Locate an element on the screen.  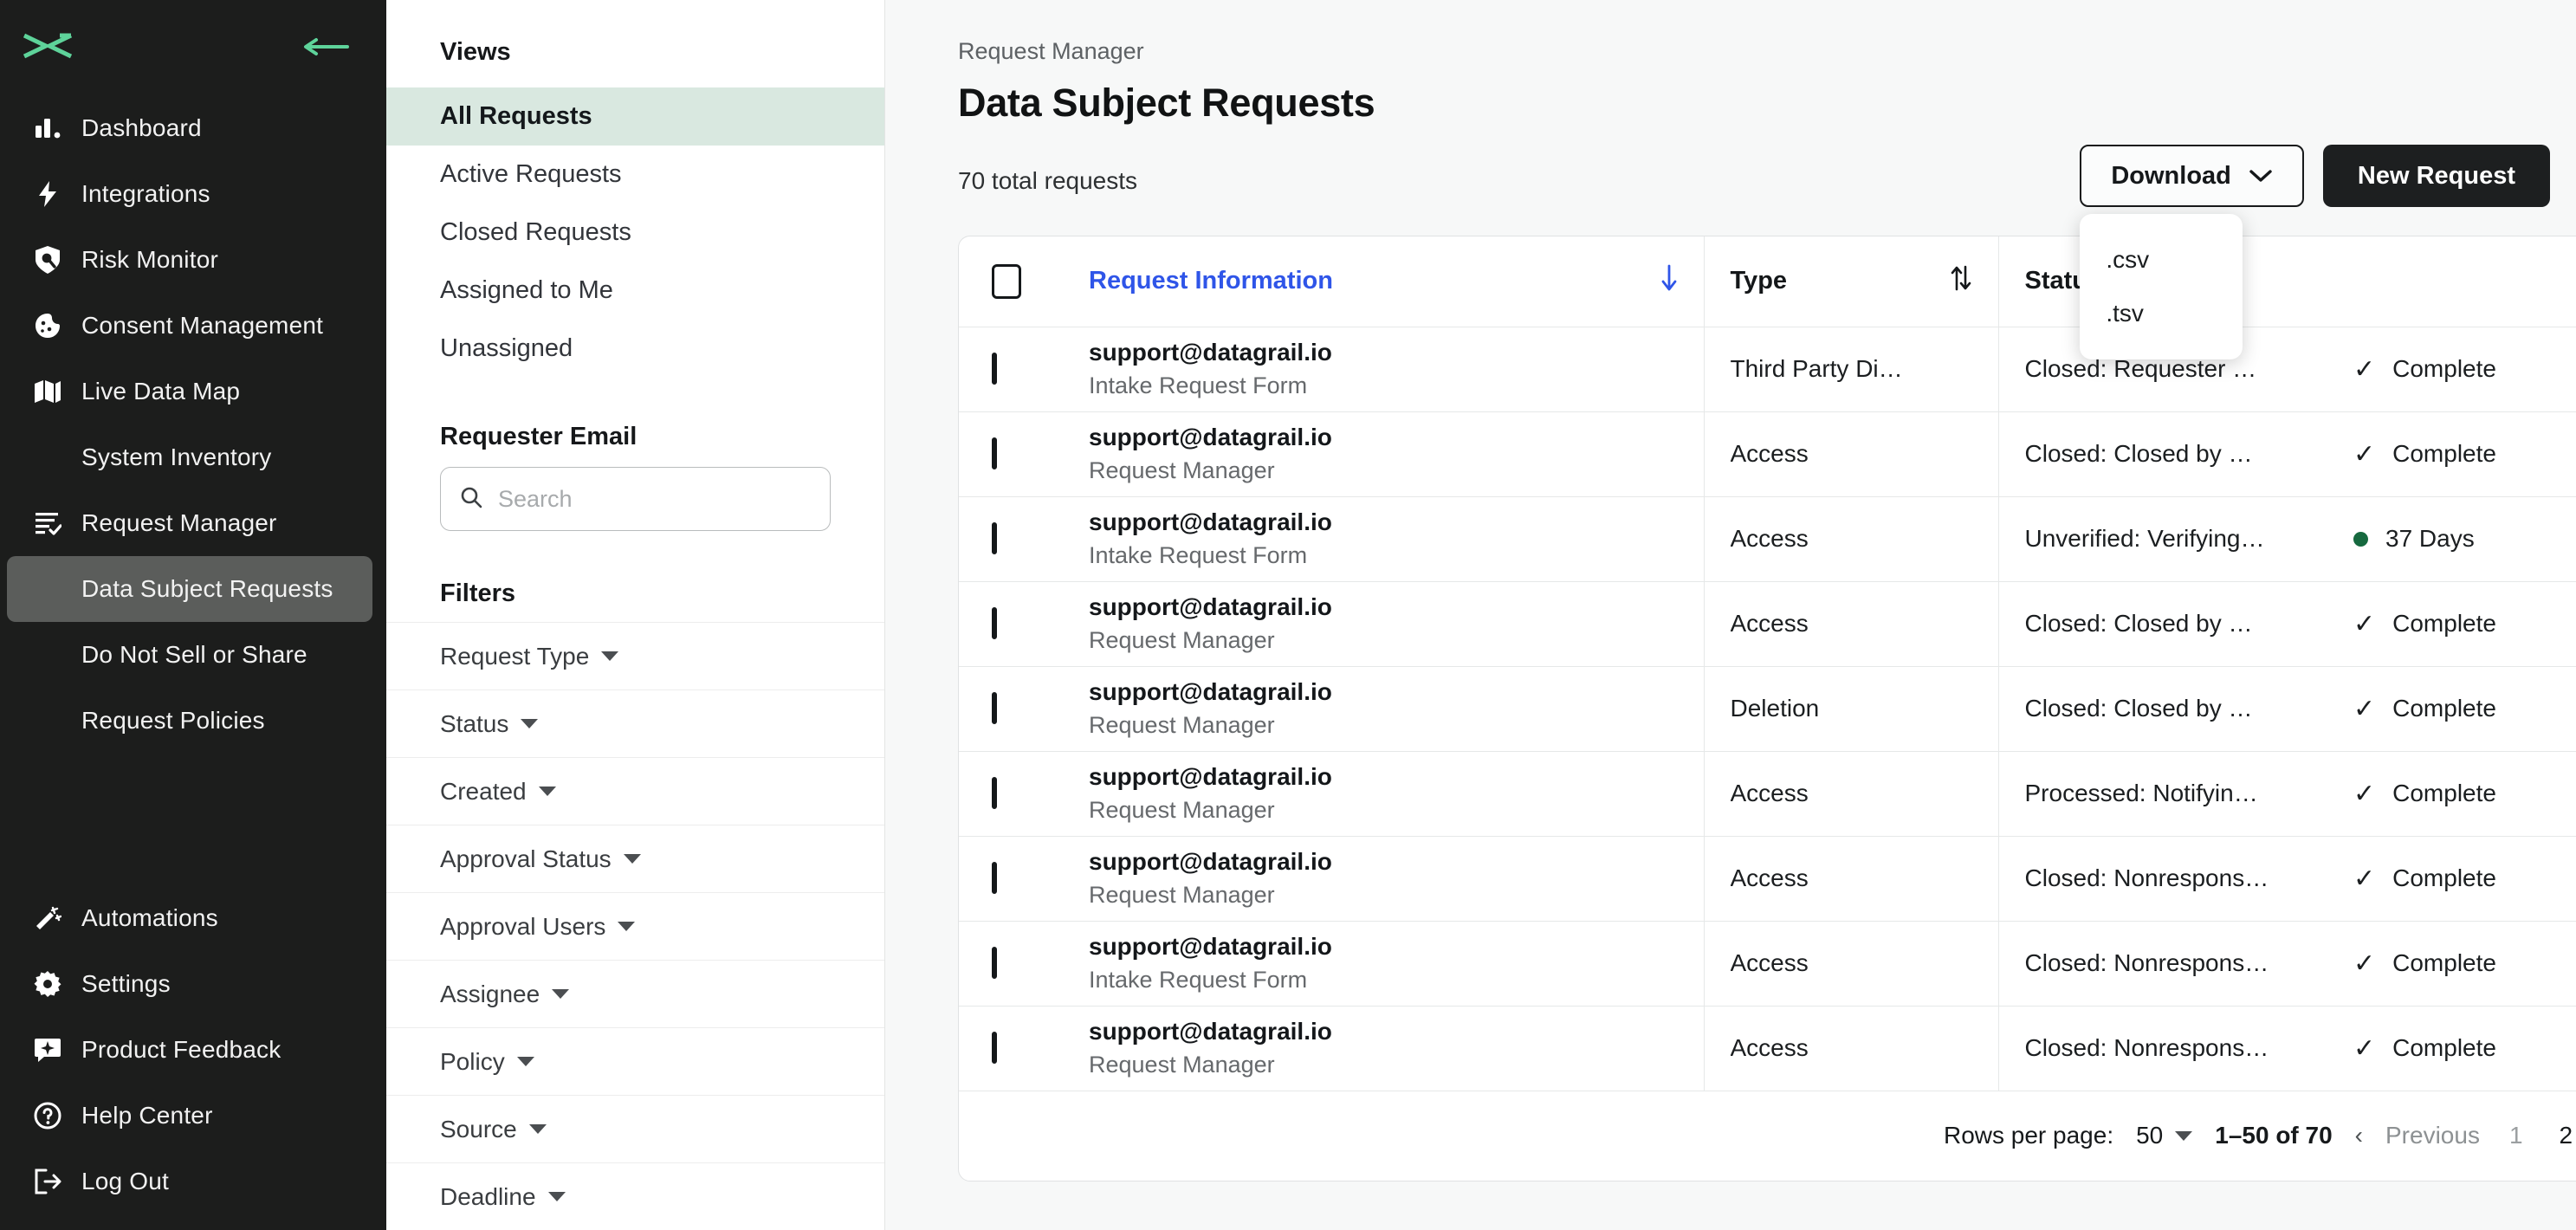
new-request-button: New Request is located at coordinates (2436, 176).